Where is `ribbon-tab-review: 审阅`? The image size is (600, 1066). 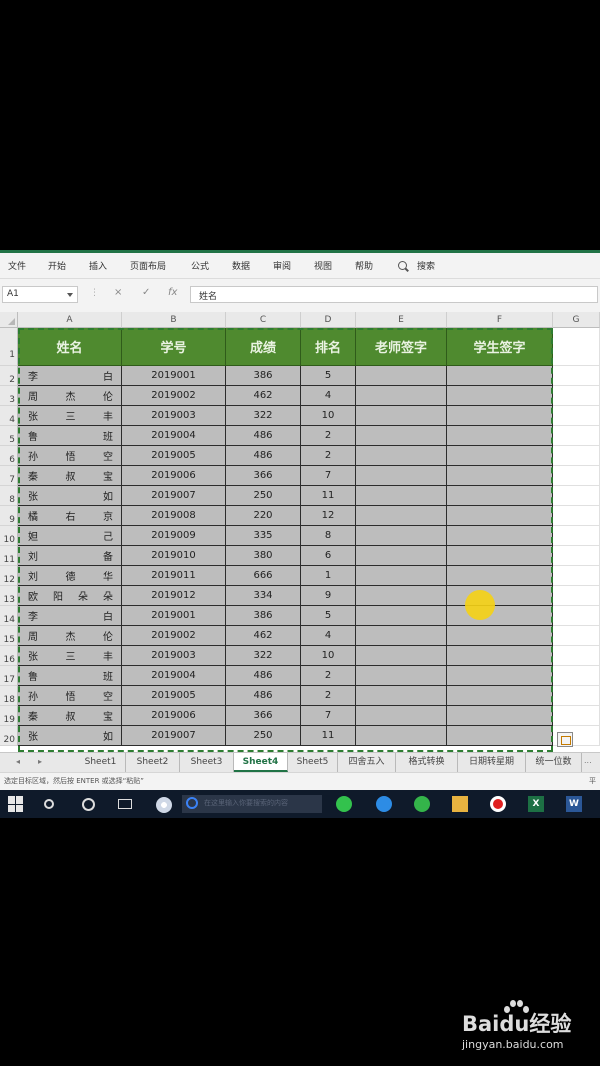
ribbon-tab-review: 审阅 is located at coordinates (282, 265).